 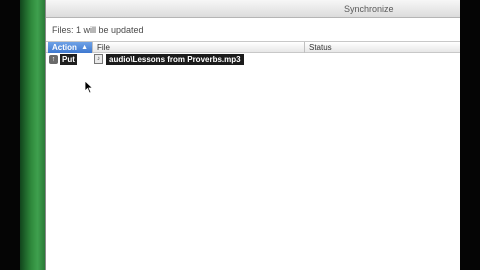 I want to click on column-header-file: File, so click(x=198, y=47).